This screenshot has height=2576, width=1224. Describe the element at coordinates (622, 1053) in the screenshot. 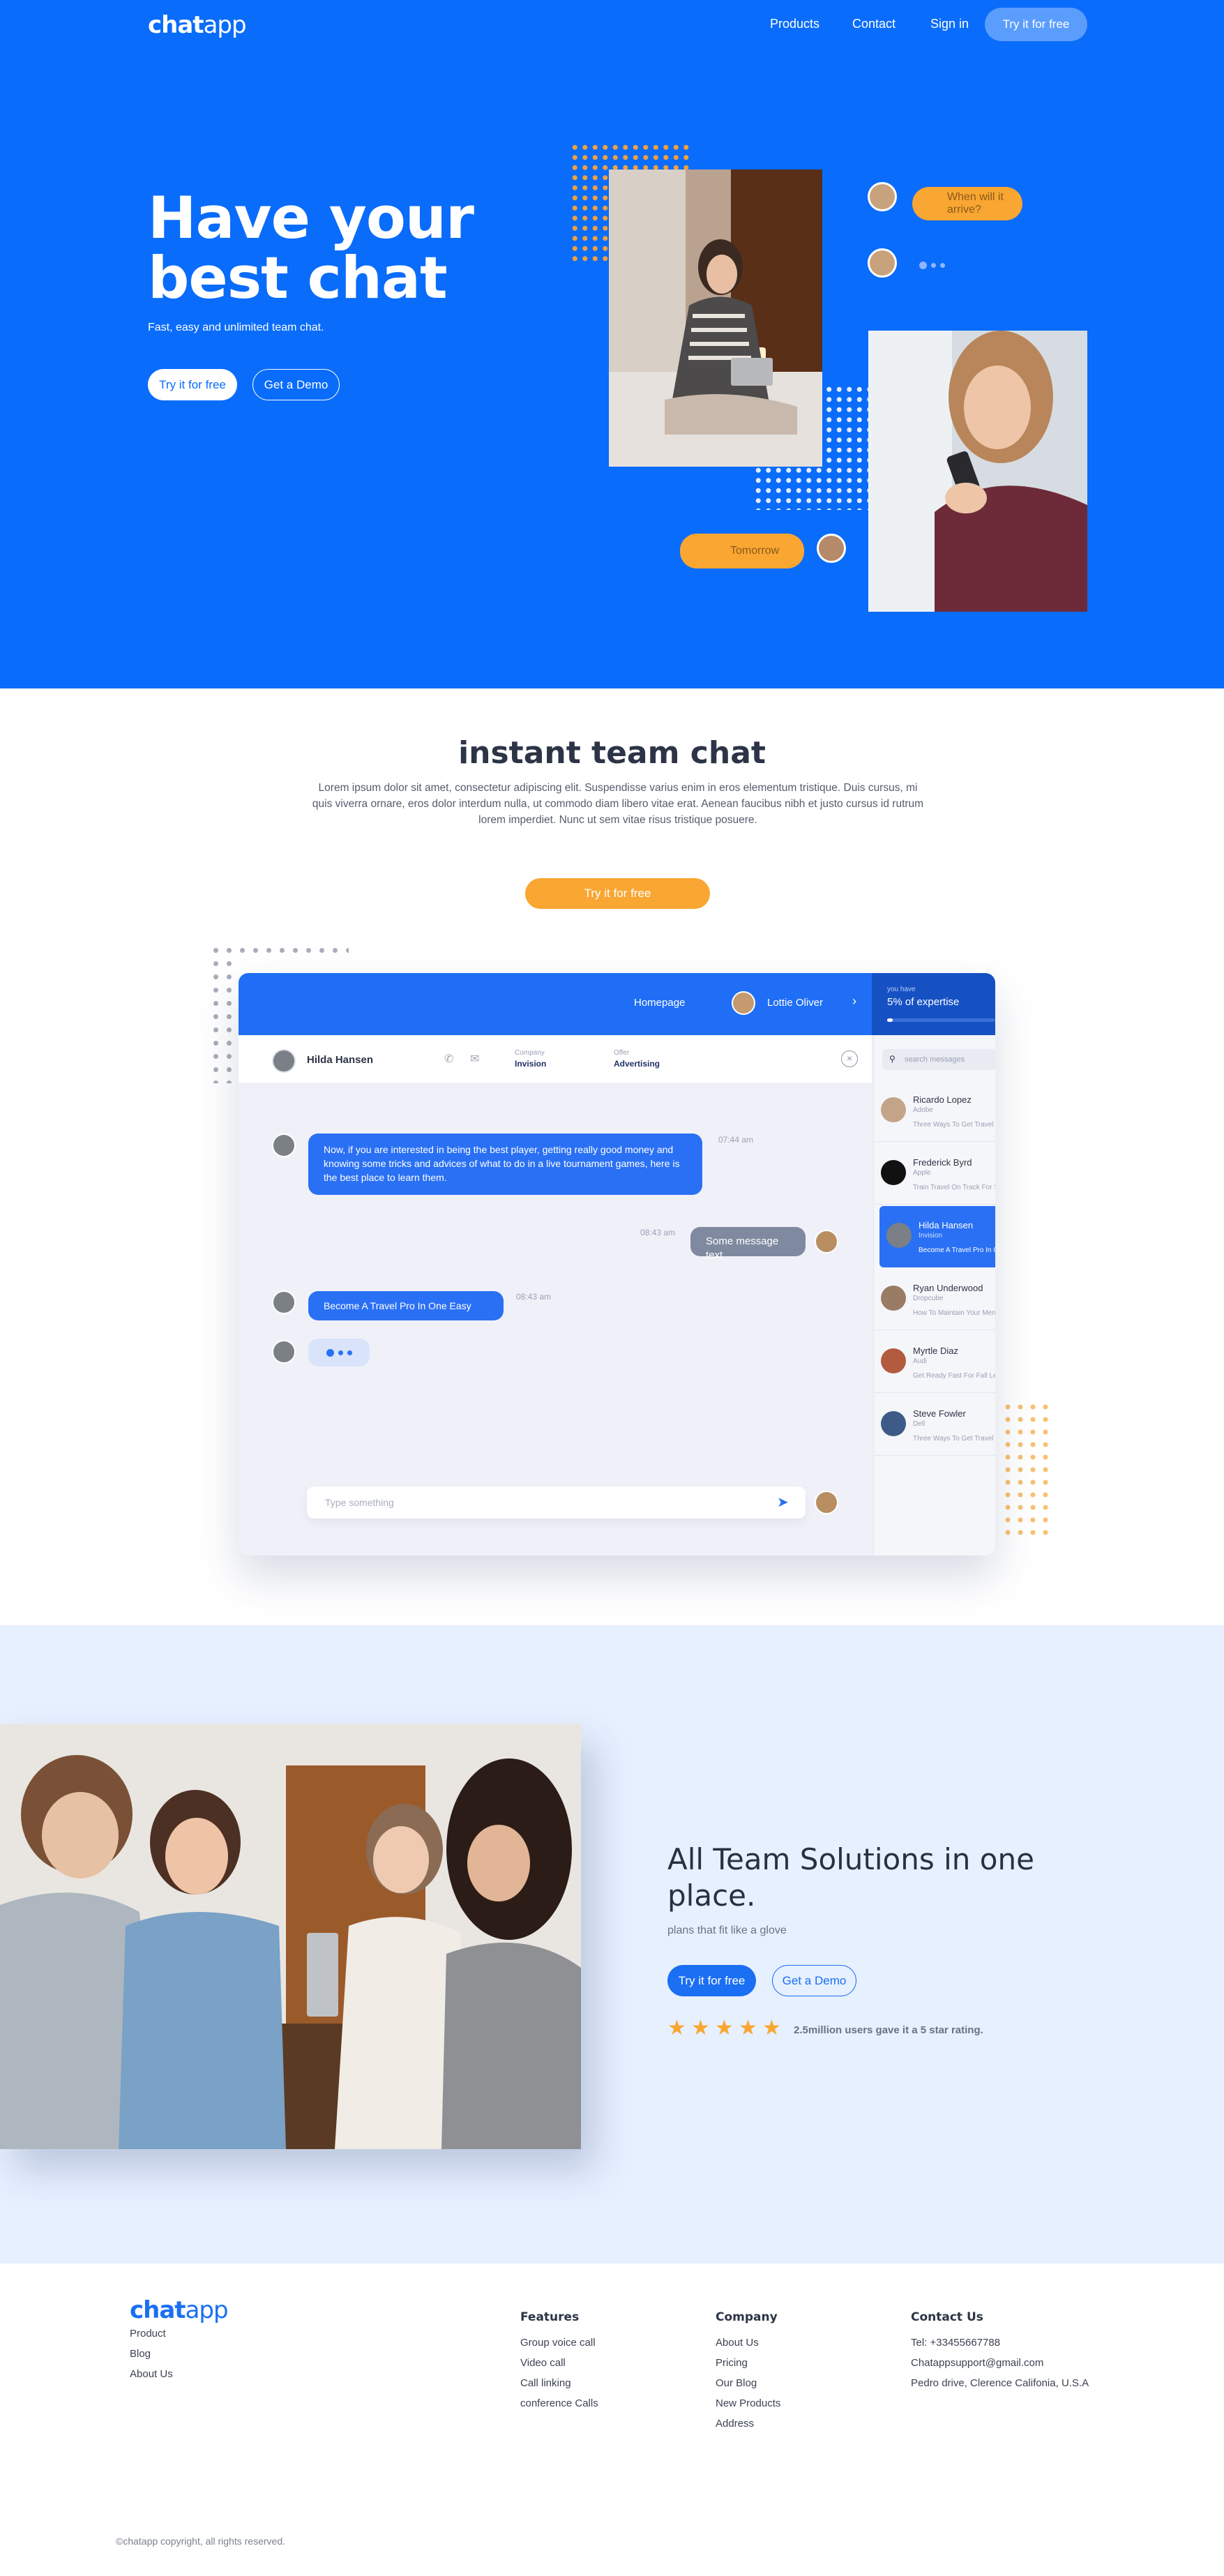

I see `offer-label: Offer` at that location.